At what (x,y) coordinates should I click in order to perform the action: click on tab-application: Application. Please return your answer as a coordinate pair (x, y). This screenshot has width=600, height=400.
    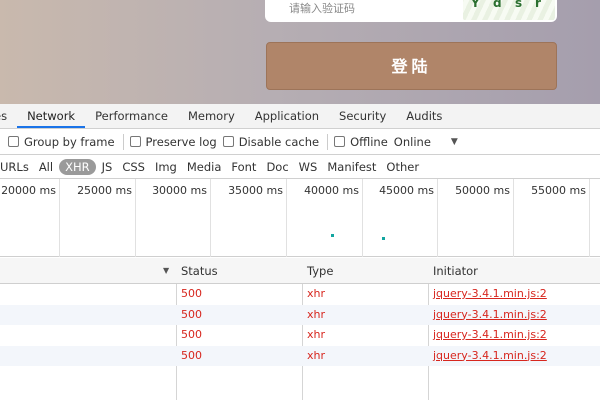
    Looking at the image, I should click on (287, 116).